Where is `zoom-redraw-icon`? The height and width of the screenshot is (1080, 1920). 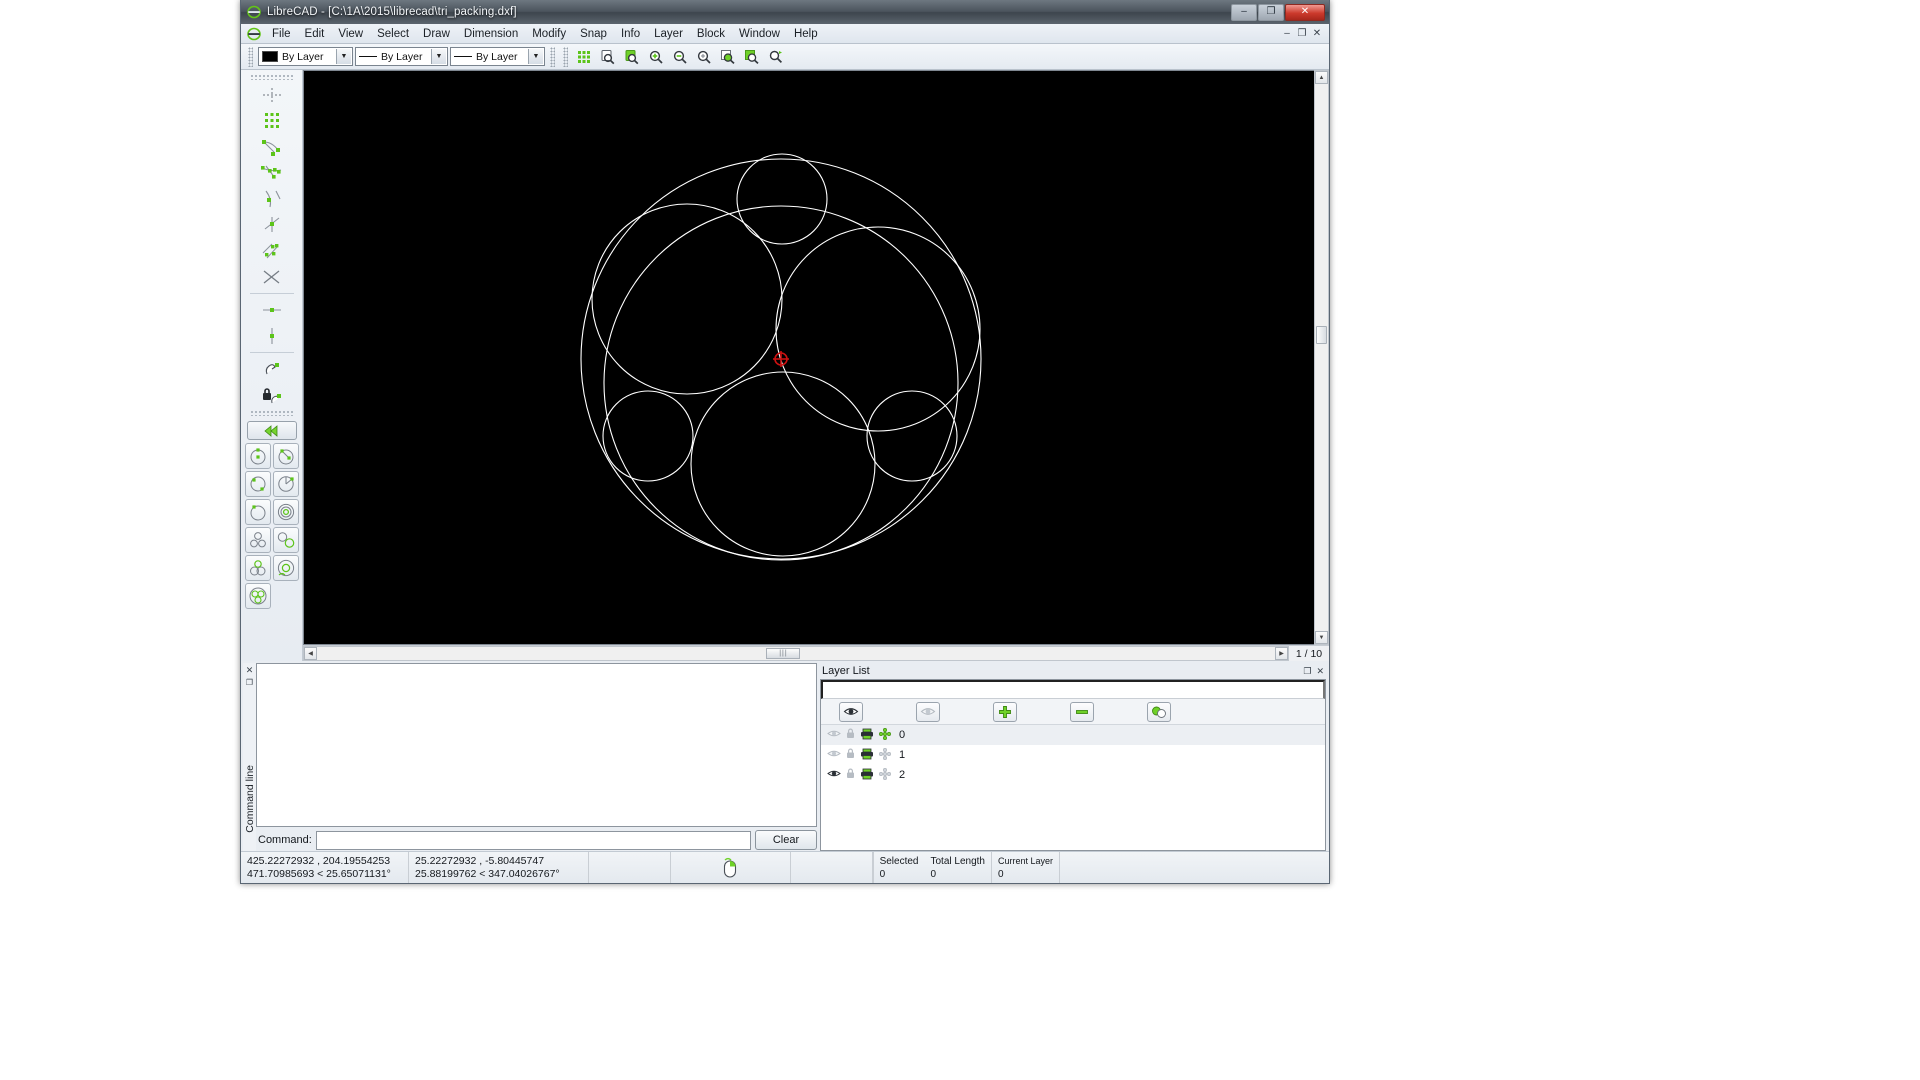
zoom-redraw-icon is located at coordinates (752, 57).